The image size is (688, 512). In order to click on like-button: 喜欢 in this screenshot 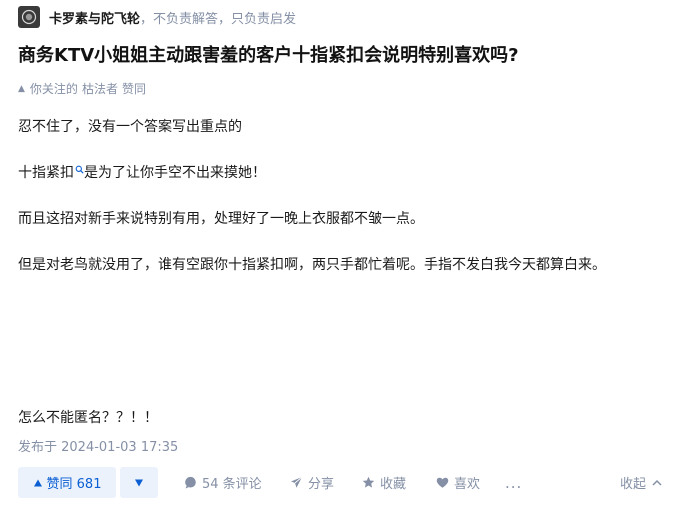, I will do `click(458, 482)`.